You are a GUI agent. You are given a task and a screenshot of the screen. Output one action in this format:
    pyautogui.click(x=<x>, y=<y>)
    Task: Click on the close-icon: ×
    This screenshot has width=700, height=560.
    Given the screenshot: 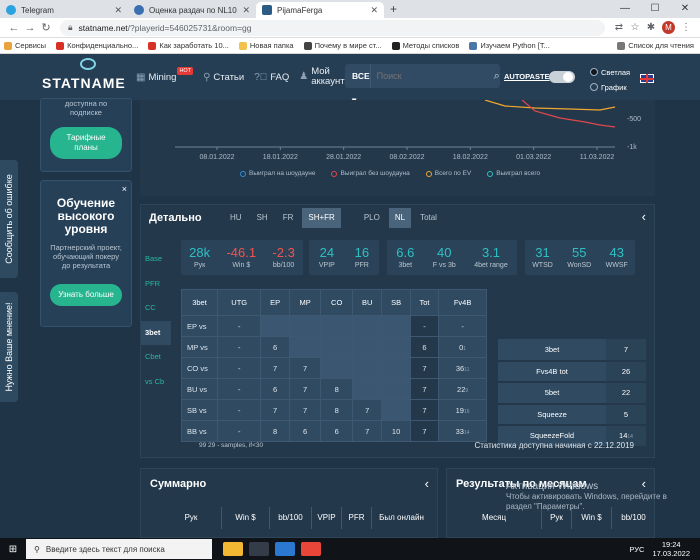 What is the action you would take?
    pyautogui.click(x=124, y=189)
    